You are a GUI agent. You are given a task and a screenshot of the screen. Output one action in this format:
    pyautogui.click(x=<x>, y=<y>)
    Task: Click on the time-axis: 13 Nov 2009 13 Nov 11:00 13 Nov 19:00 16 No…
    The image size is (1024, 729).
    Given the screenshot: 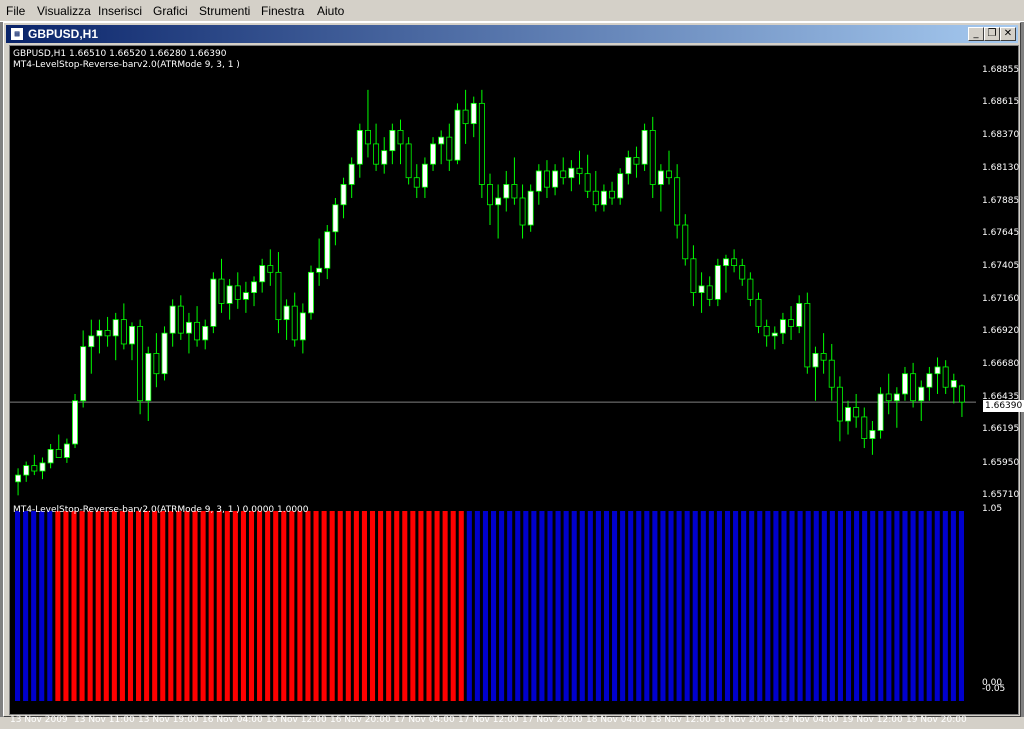 What is the action you would take?
    pyautogui.click(x=494, y=722)
    